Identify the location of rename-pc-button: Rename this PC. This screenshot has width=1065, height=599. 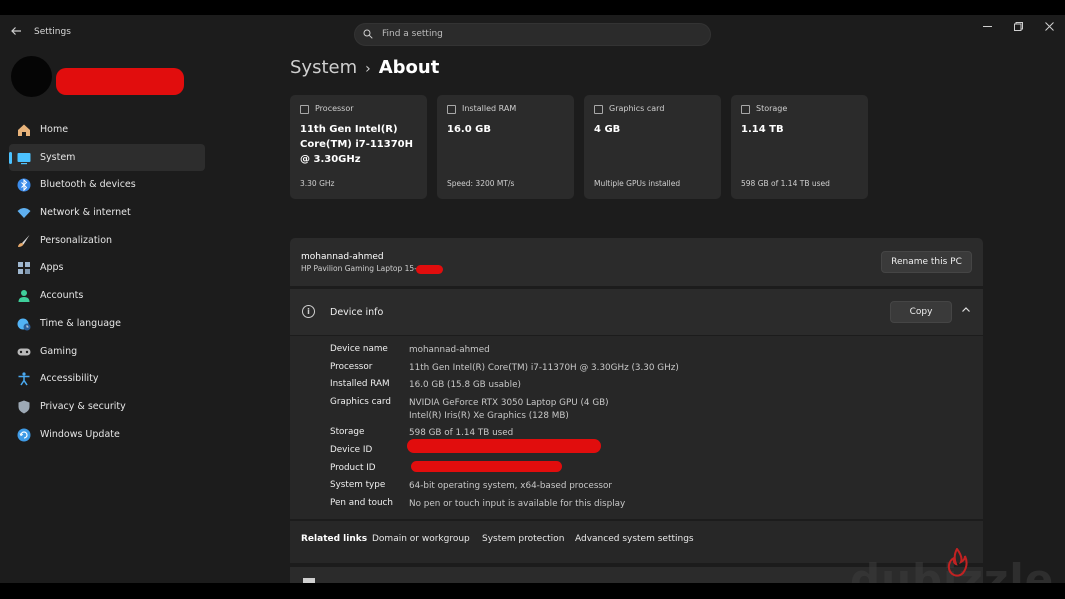
(926, 262).